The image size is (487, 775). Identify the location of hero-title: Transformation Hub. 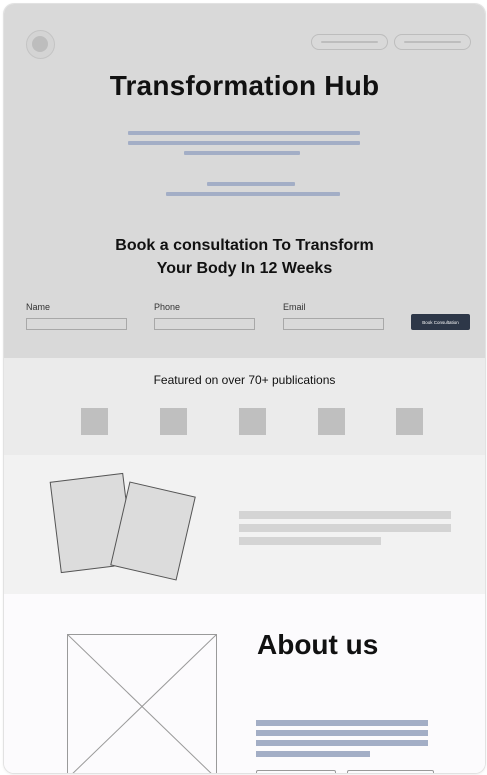
(244, 85).